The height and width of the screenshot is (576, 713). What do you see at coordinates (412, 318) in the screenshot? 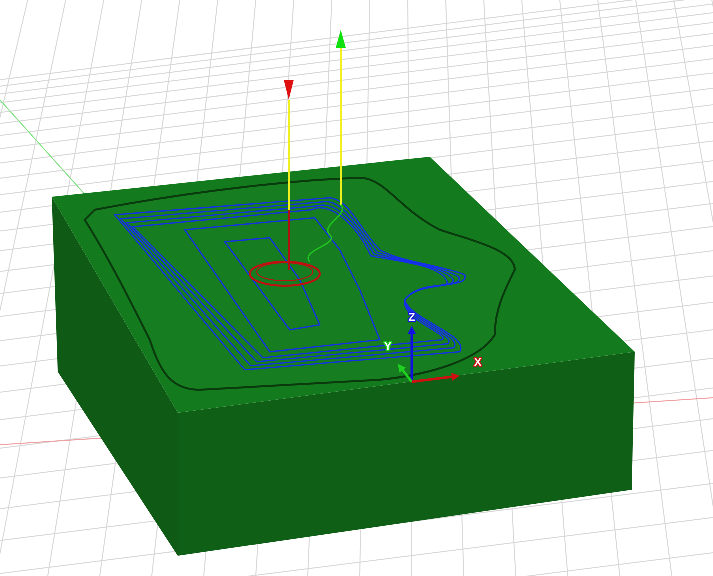
I see `axis-label: Z` at bounding box center [412, 318].